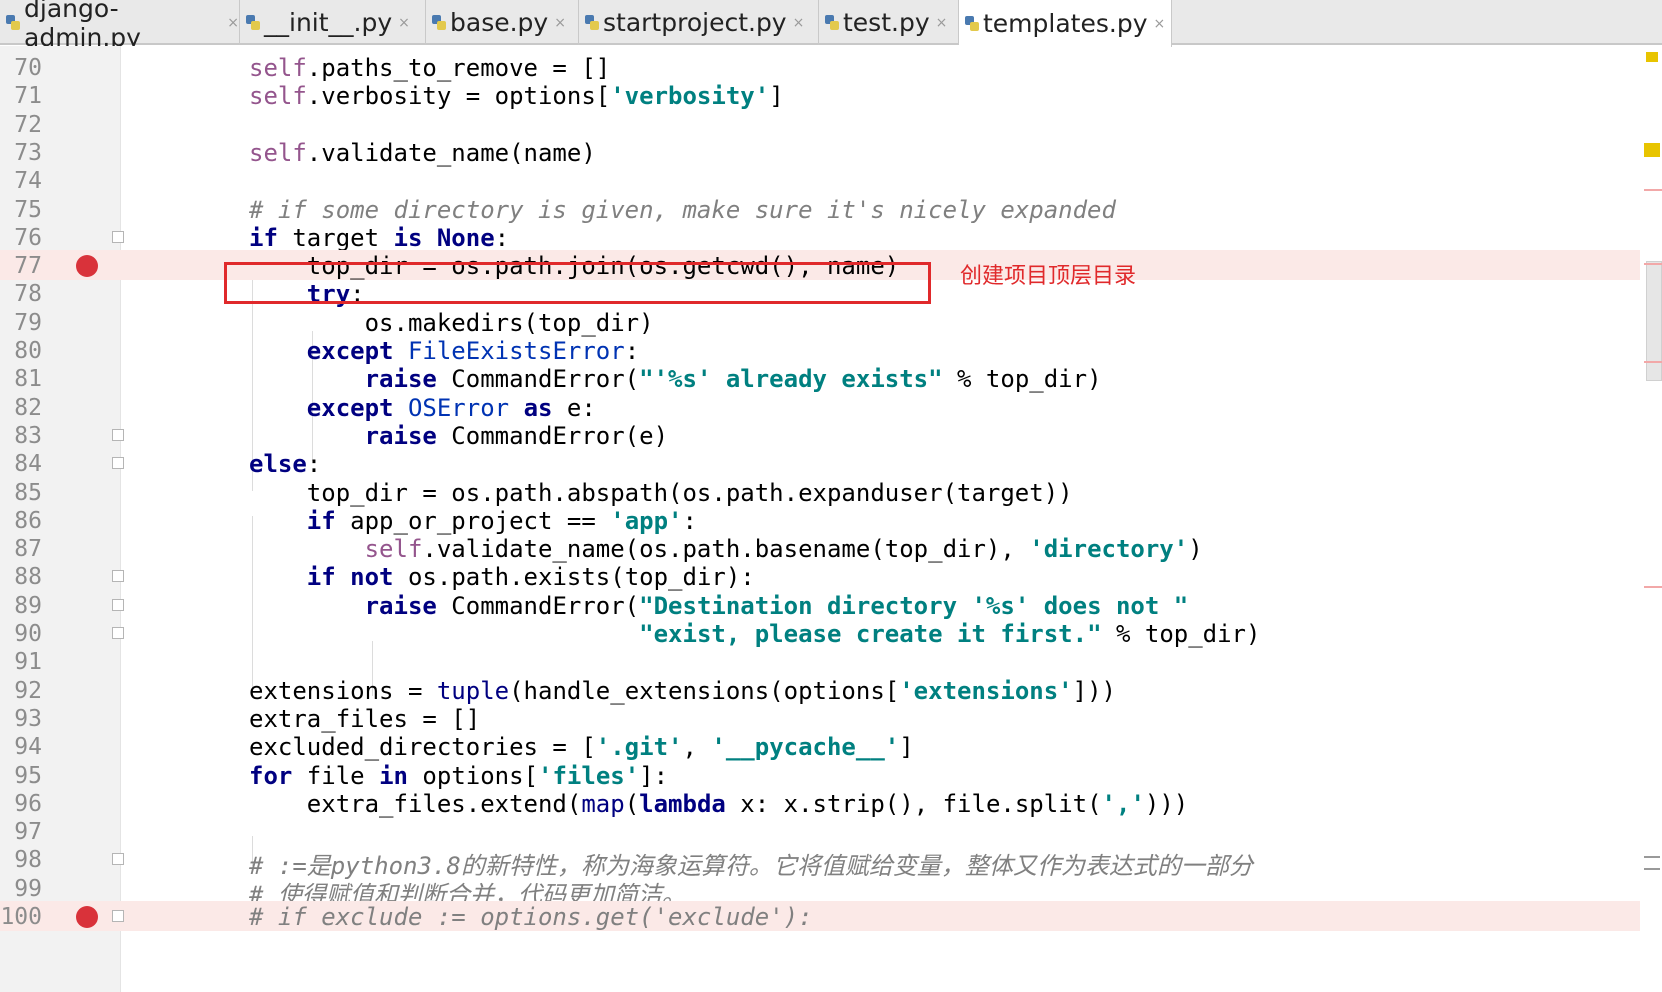 The width and height of the screenshot is (1662, 992). What do you see at coordinates (451, 407) in the screenshot?
I see `code-text: except OSError as e:` at bounding box center [451, 407].